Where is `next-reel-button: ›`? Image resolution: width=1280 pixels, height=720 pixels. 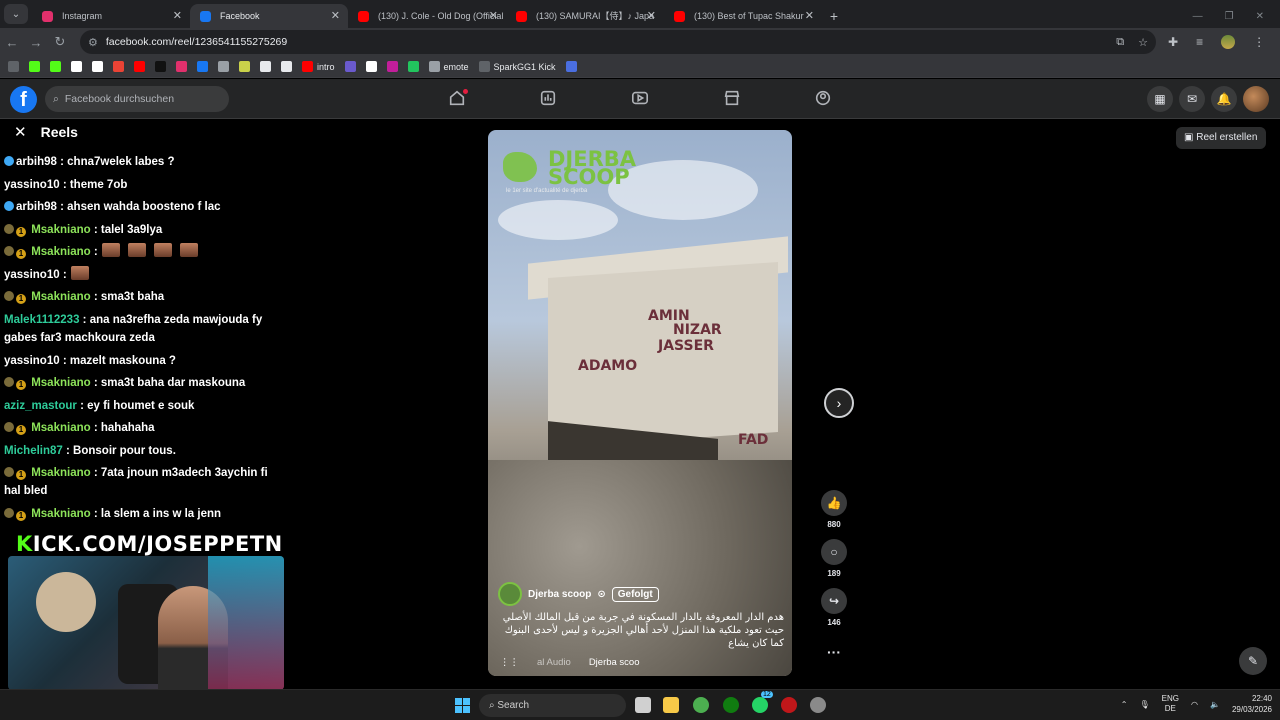 next-reel-button: › is located at coordinates (839, 403).